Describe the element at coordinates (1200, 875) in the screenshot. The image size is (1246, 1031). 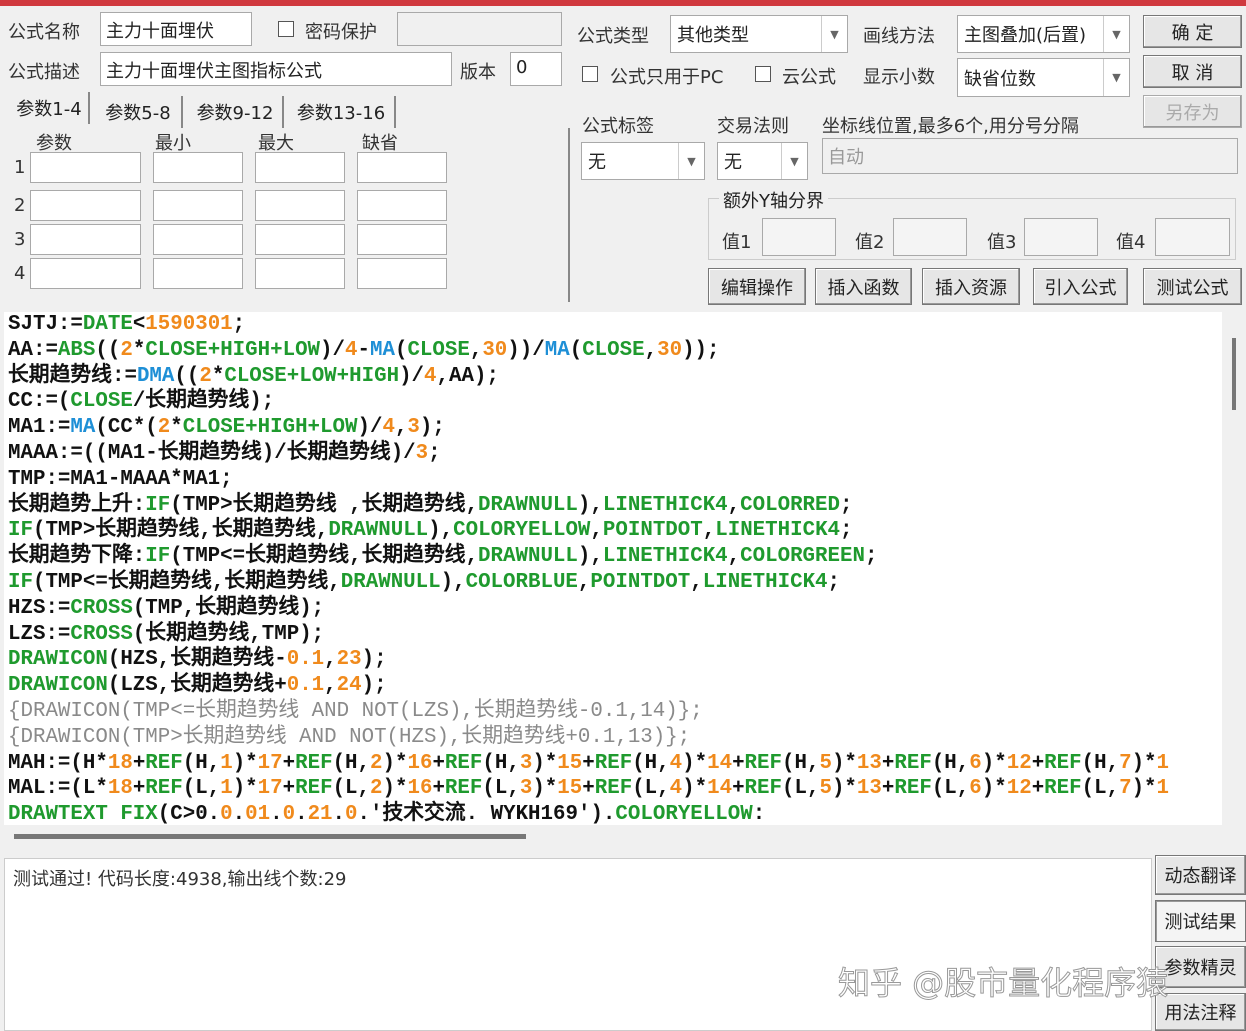
I see `dynamic-translate-button: 动态翻译` at that location.